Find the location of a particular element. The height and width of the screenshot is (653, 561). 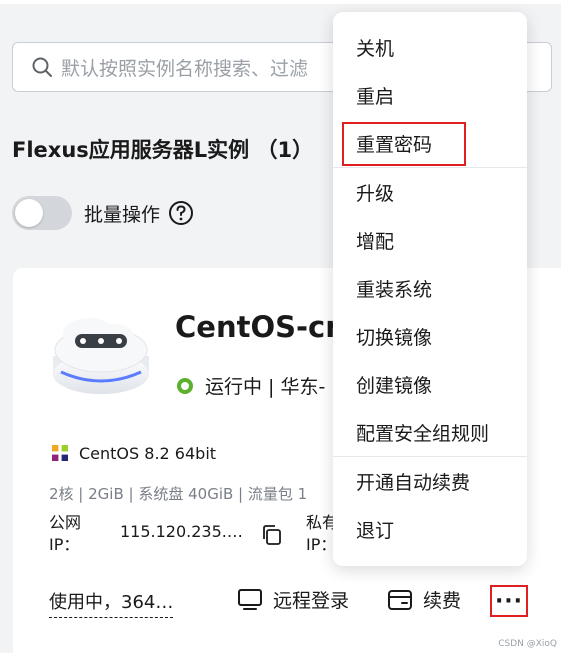

running-status-icon is located at coordinates (185, 385).